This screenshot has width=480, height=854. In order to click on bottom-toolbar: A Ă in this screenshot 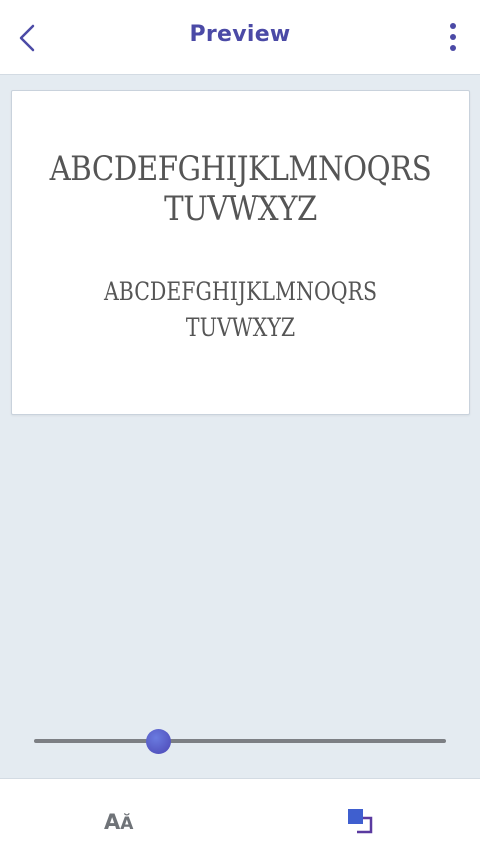, I will do `click(240, 816)`.